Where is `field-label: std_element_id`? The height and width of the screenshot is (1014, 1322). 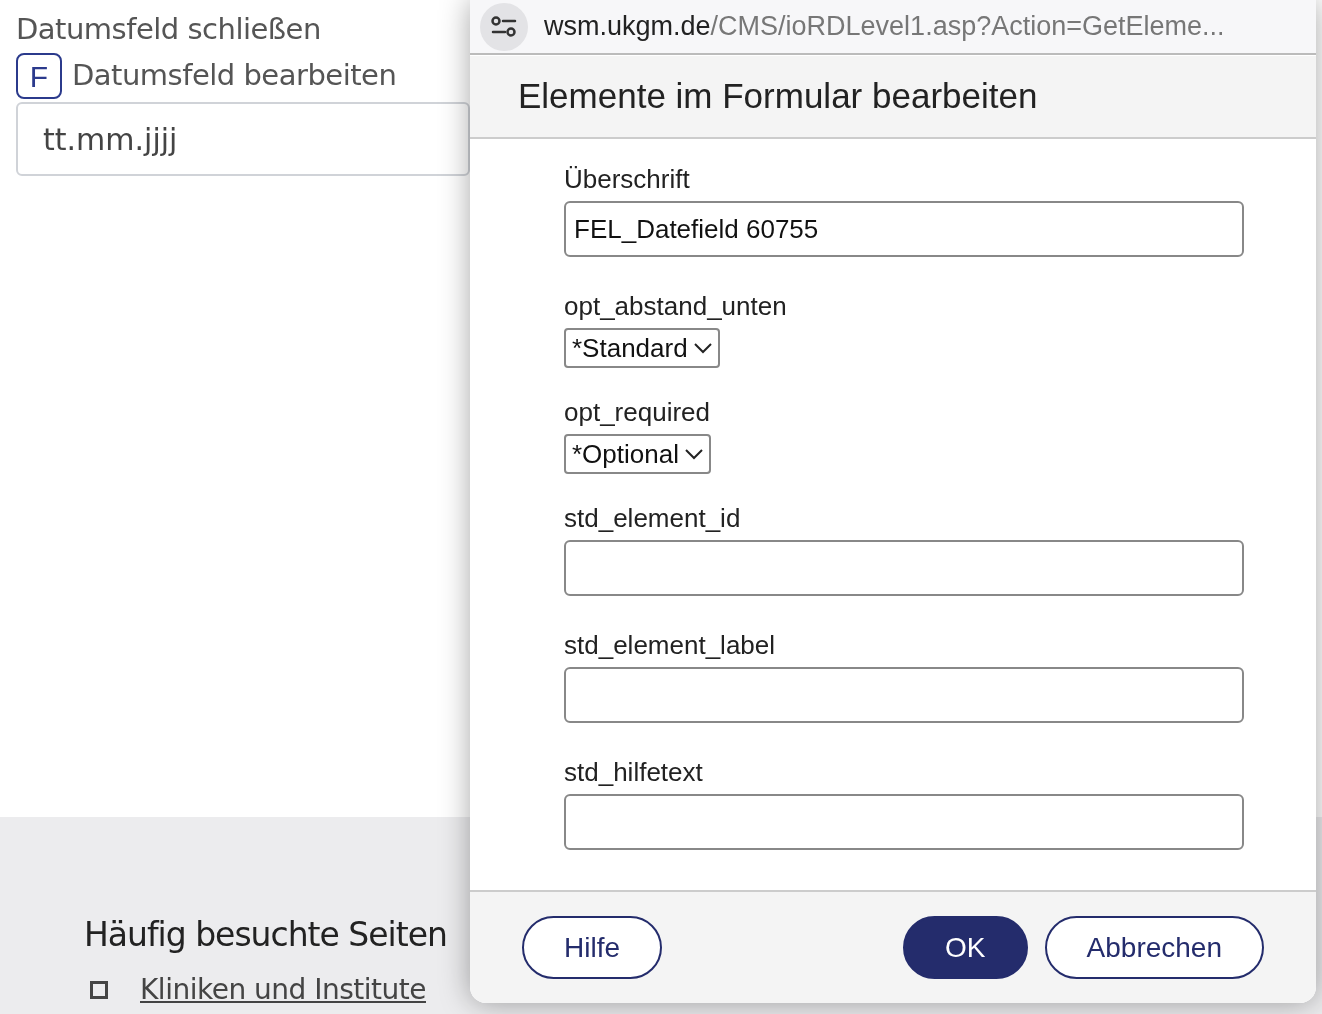 field-label: std_element_id is located at coordinates (653, 518).